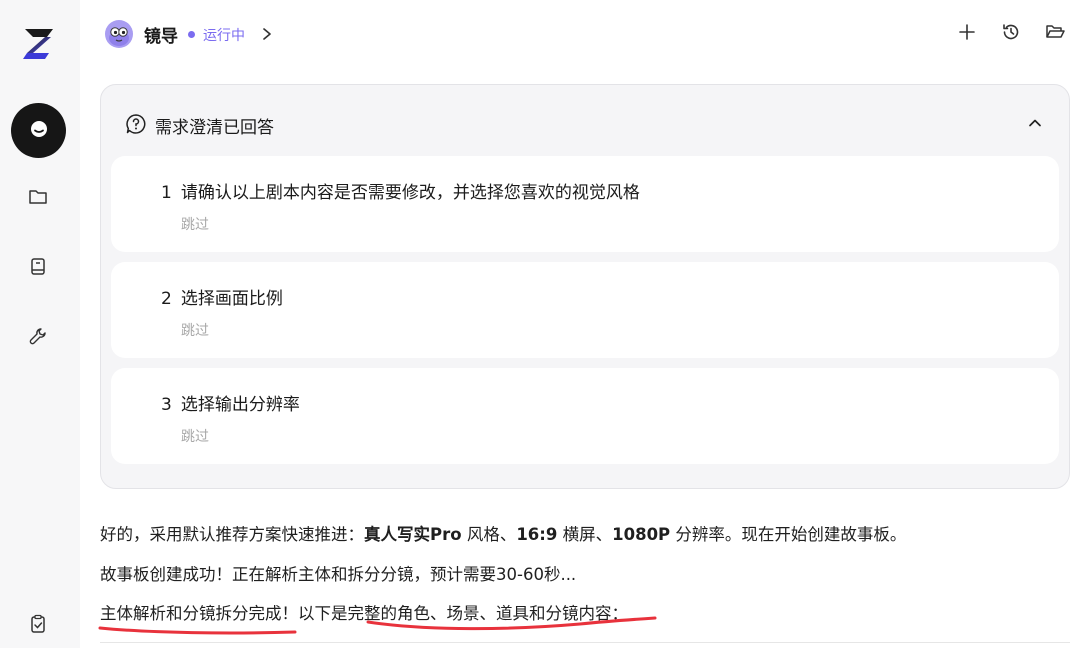 The width and height of the screenshot is (1080, 648). What do you see at coordinates (222, 299) in the screenshot?
I see `question-label: 2 选择画面比例` at bounding box center [222, 299].